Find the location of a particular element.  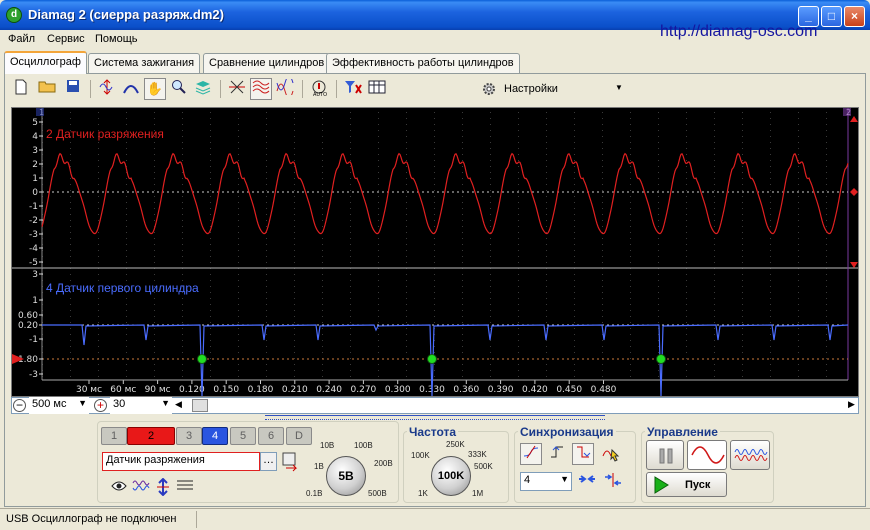

menu-help: Помощь is located at coordinates (116, 39).